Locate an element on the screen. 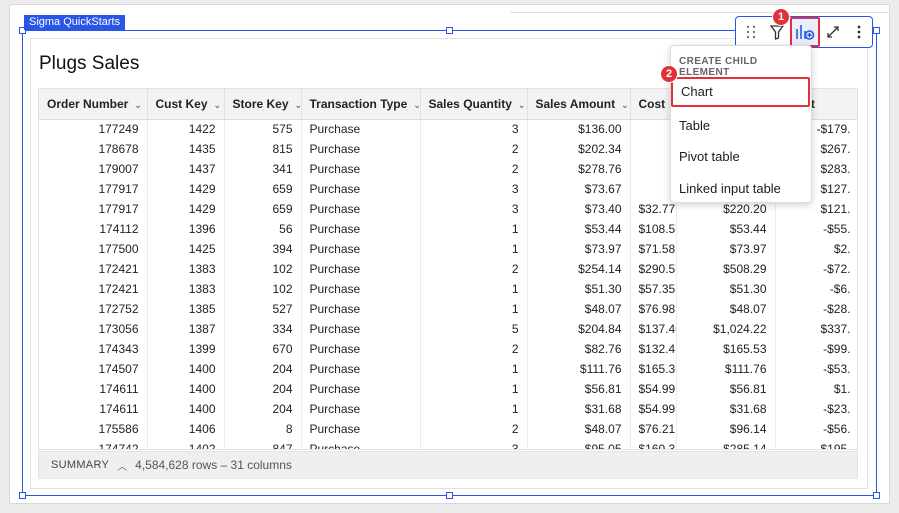 The height and width of the screenshot is (513, 899). table-cell: $202.34 is located at coordinates (579, 149).